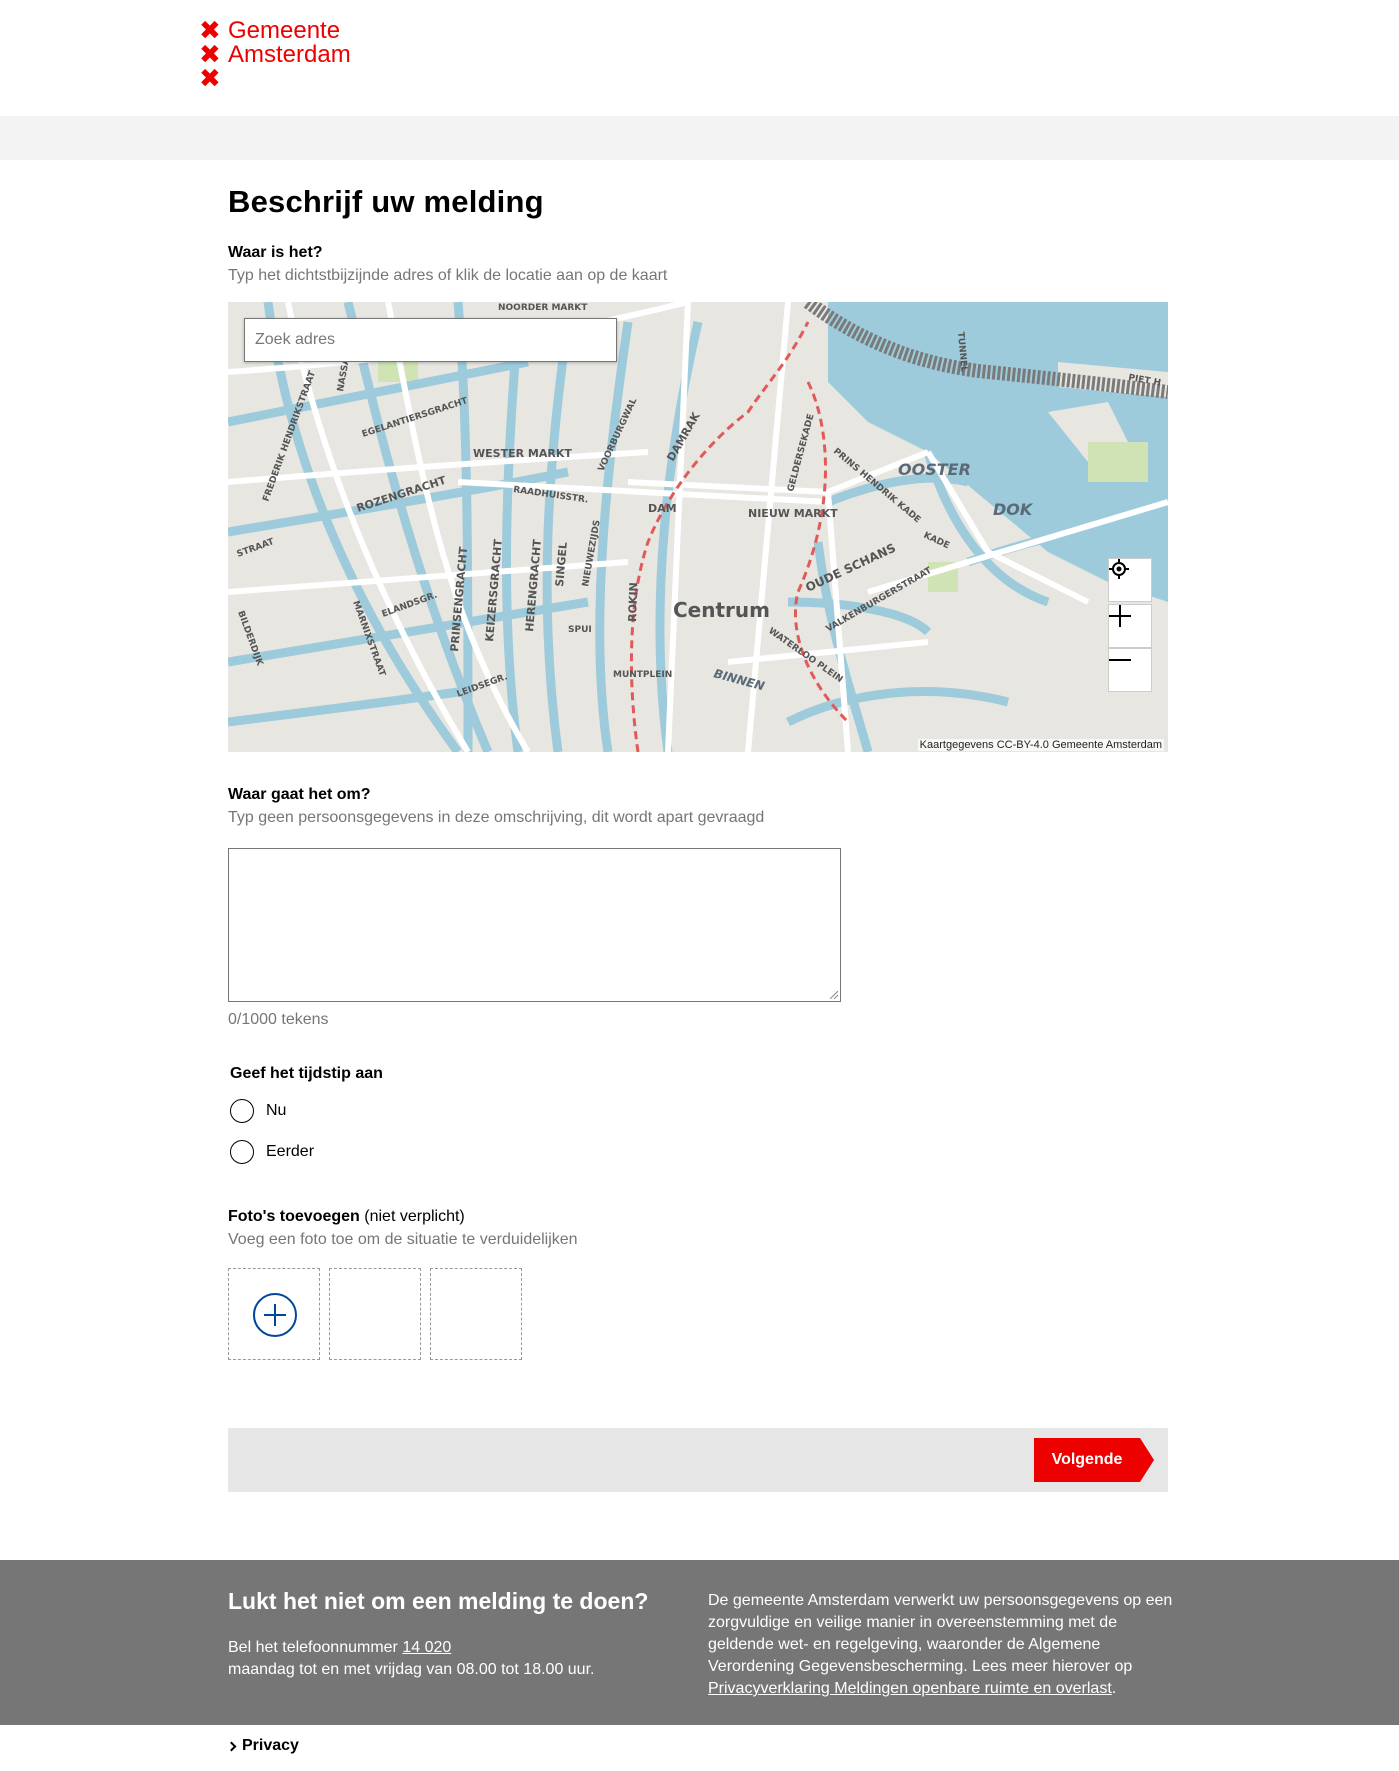 The width and height of the screenshot is (1399, 1771). What do you see at coordinates (633, 602) in the screenshot?
I see `map-label: ROKIN` at bounding box center [633, 602].